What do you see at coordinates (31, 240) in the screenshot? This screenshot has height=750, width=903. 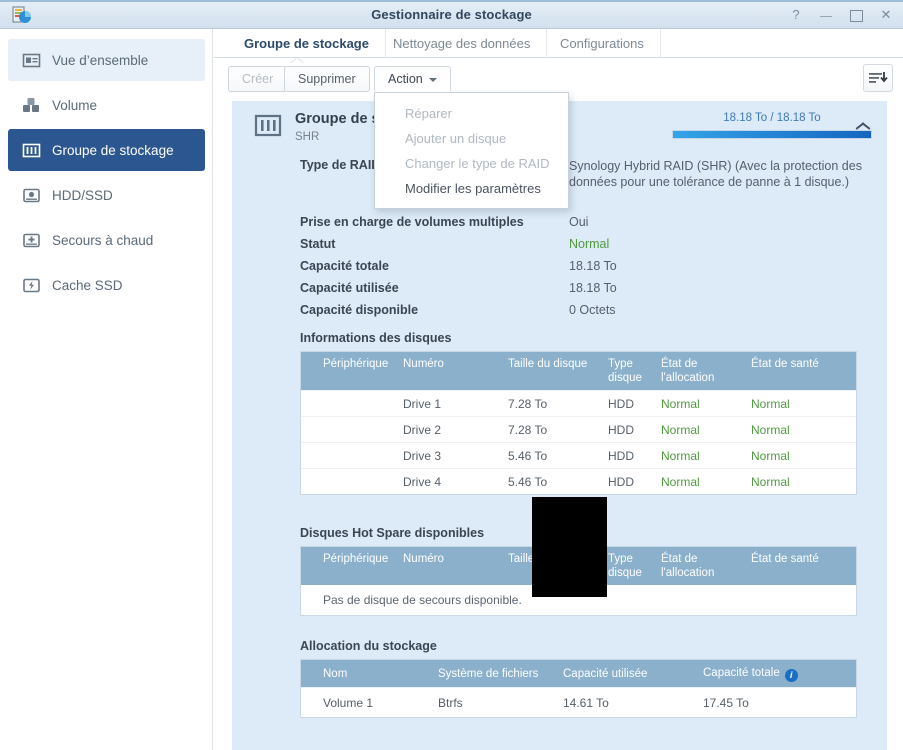 I see `hot-spare-icon` at bounding box center [31, 240].